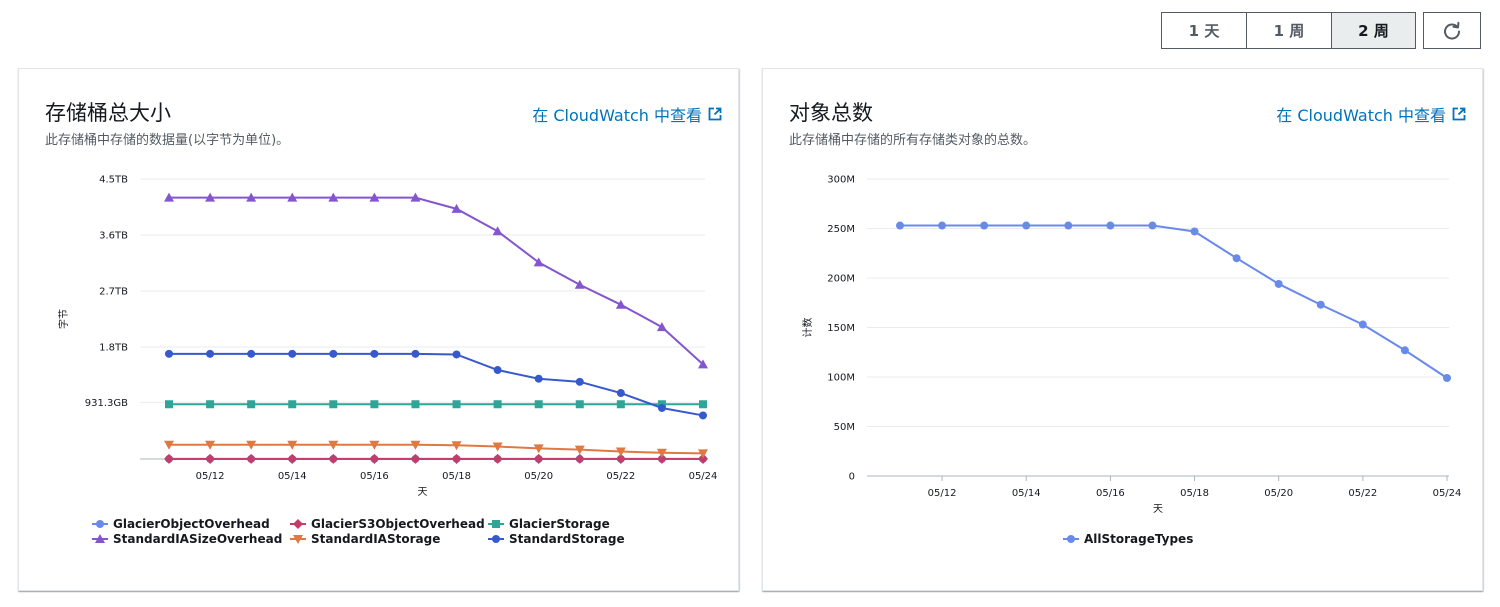  I want to click on legend-label: StandardIASizeOverhead, so click(197, 539).